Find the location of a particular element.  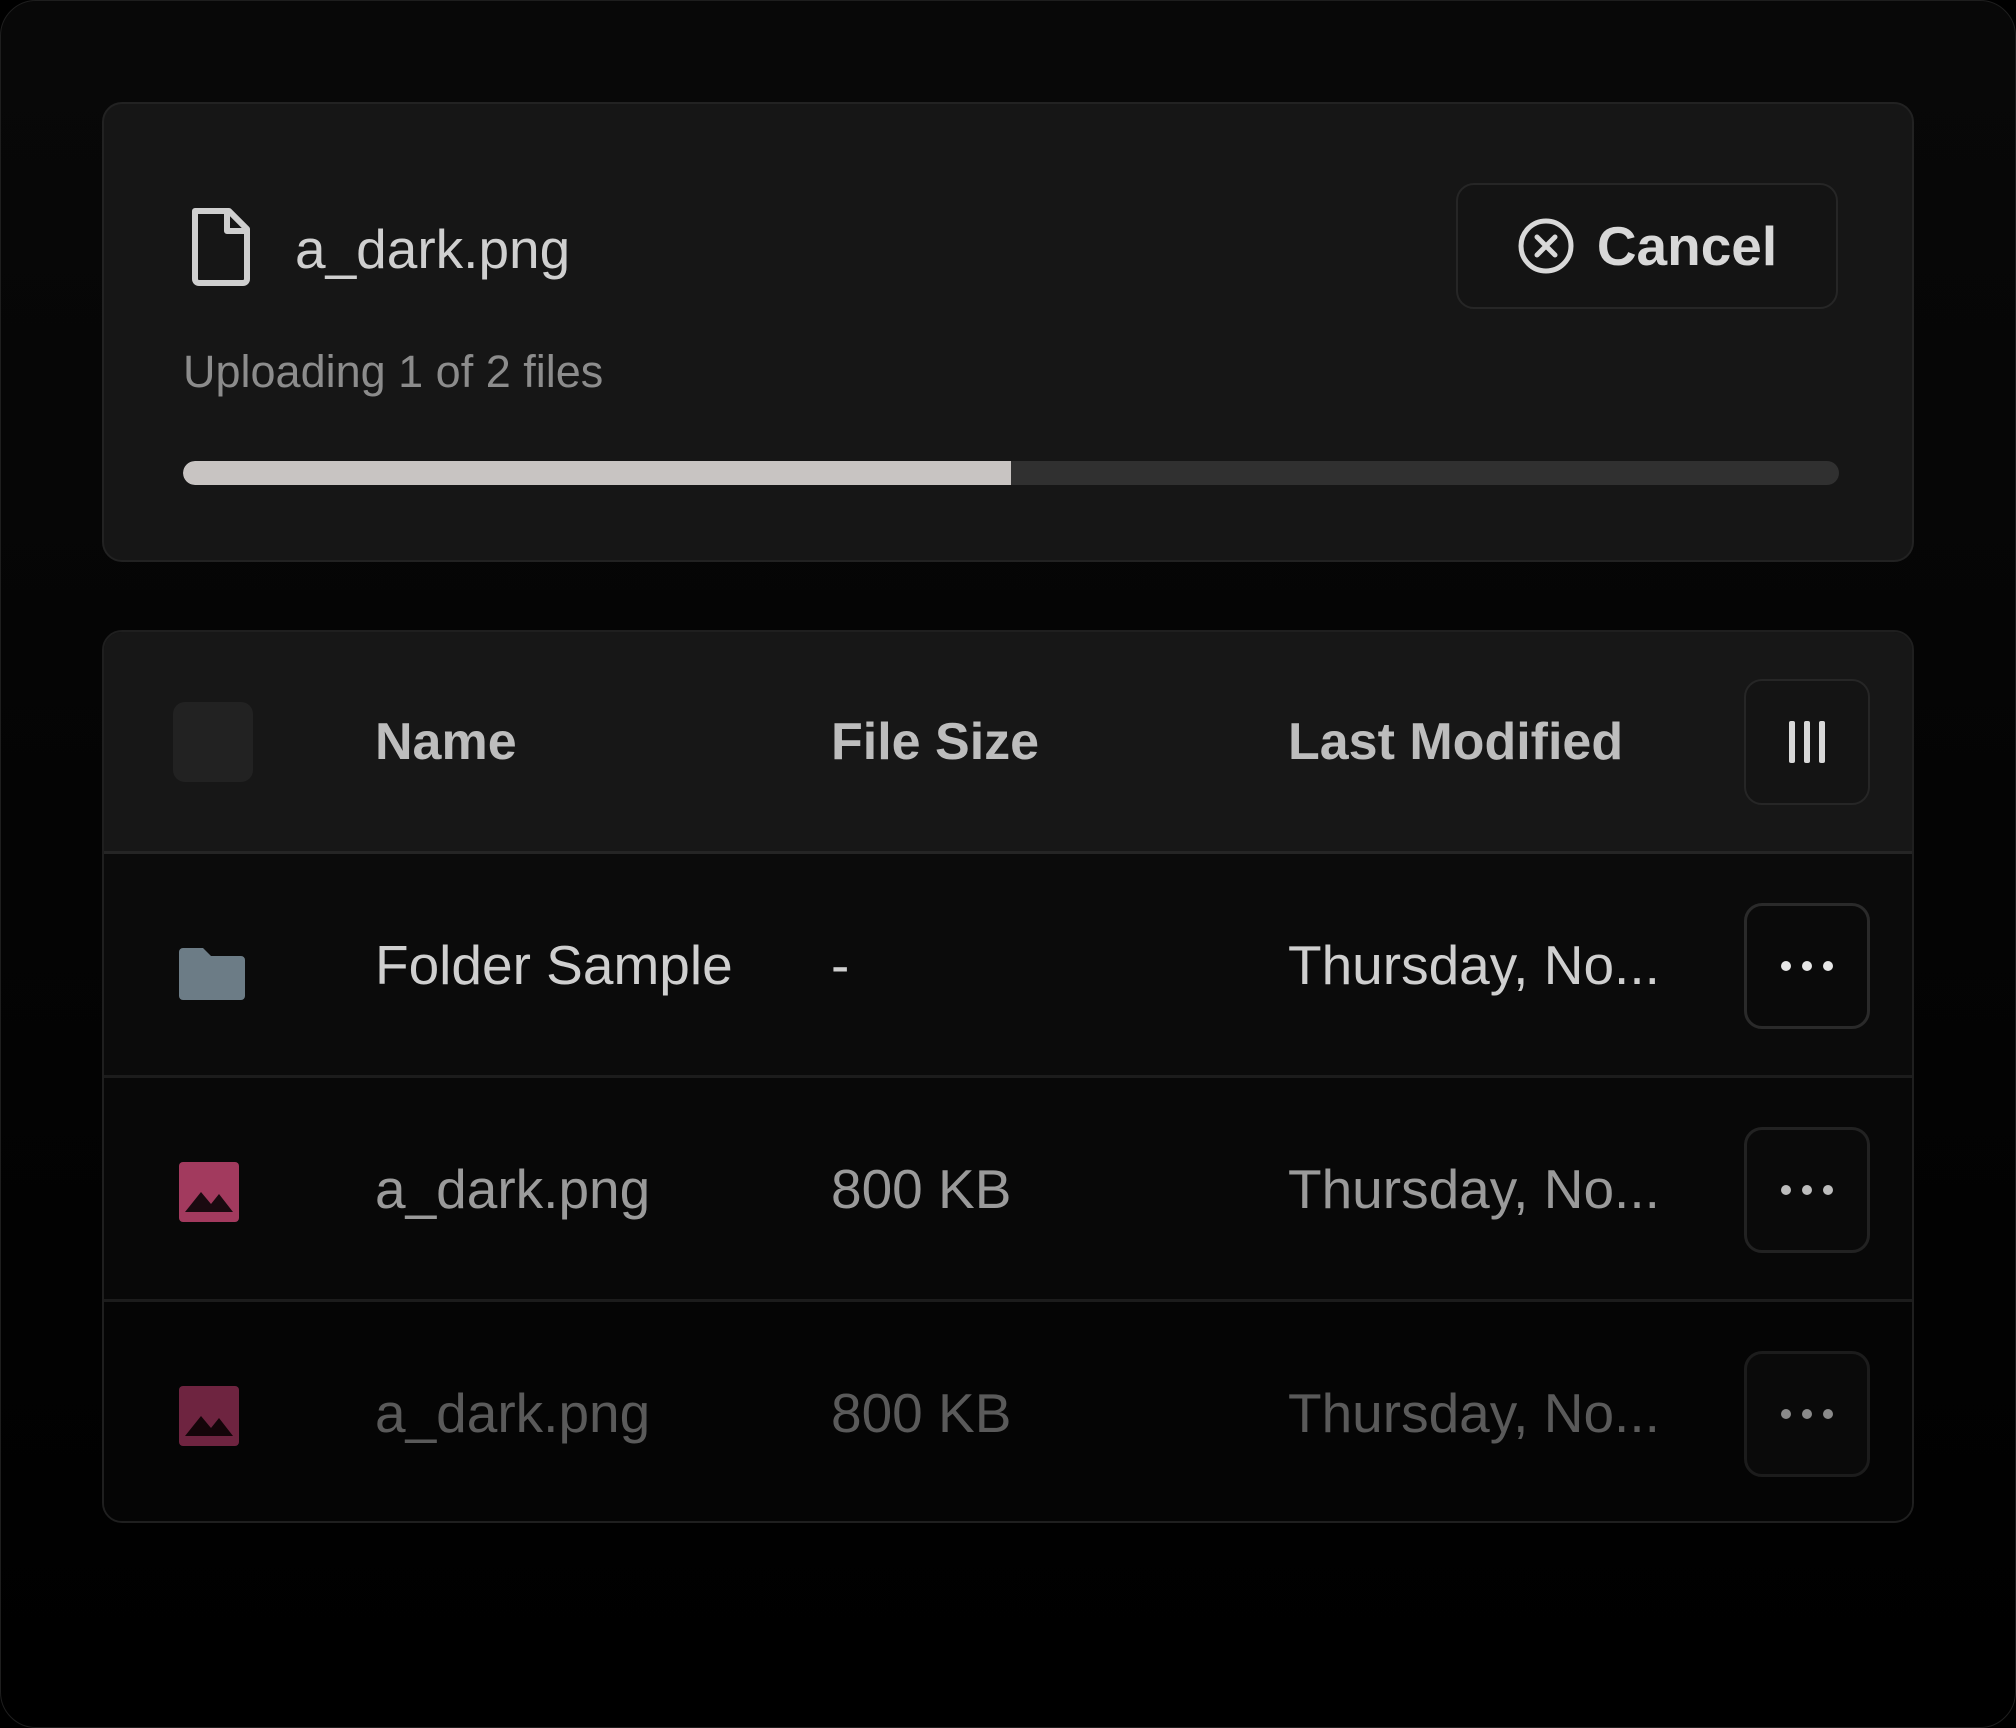

column-settings-button is located at coordinates (1807, 742).